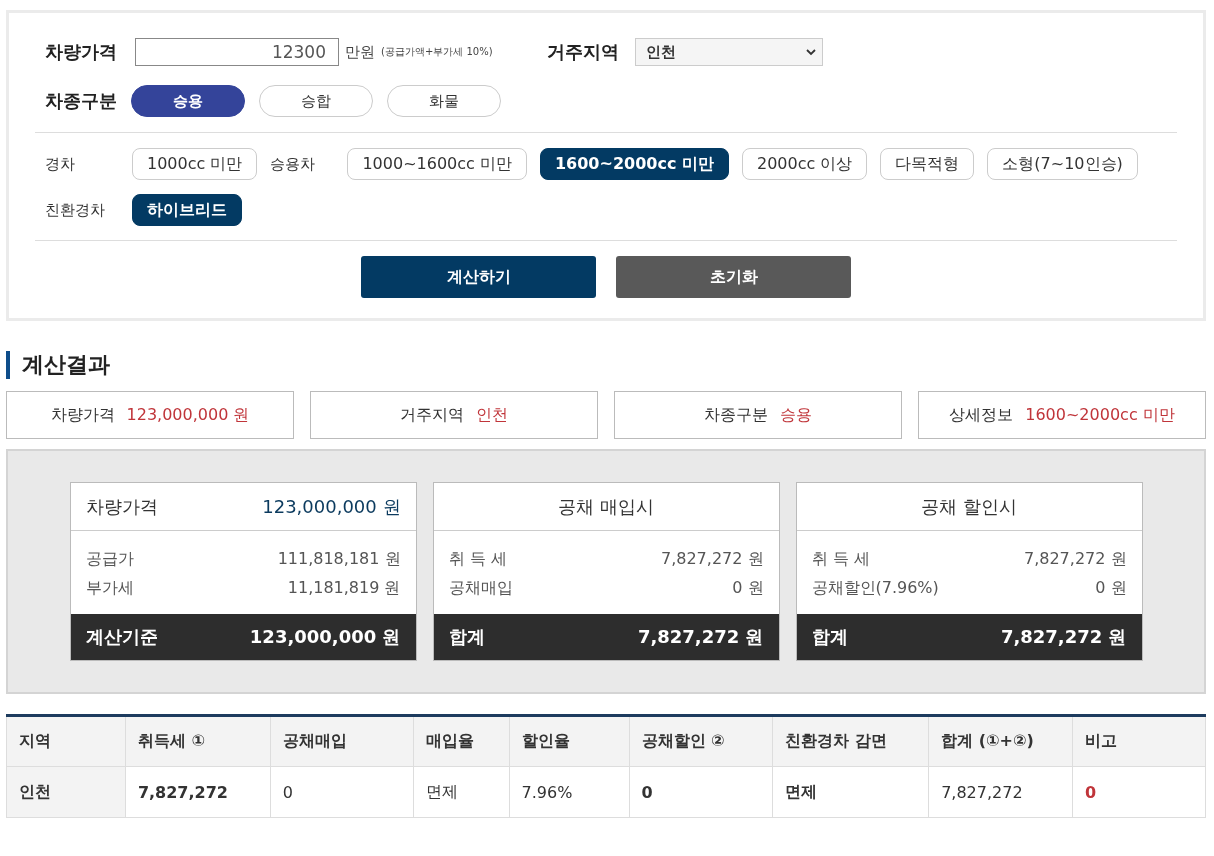  What do you see at coordinates (478, 277) in the screenshot?
I see `calculate-button: 계산하기` at bounding box center [478, 277].